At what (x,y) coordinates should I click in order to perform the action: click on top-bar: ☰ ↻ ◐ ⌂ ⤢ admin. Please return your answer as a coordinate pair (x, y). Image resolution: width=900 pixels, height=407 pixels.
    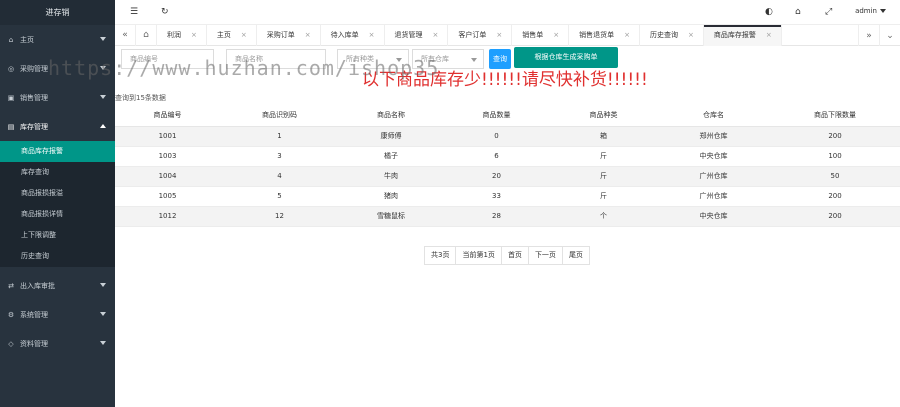
    Looking at the image, I should click on (507, 12).